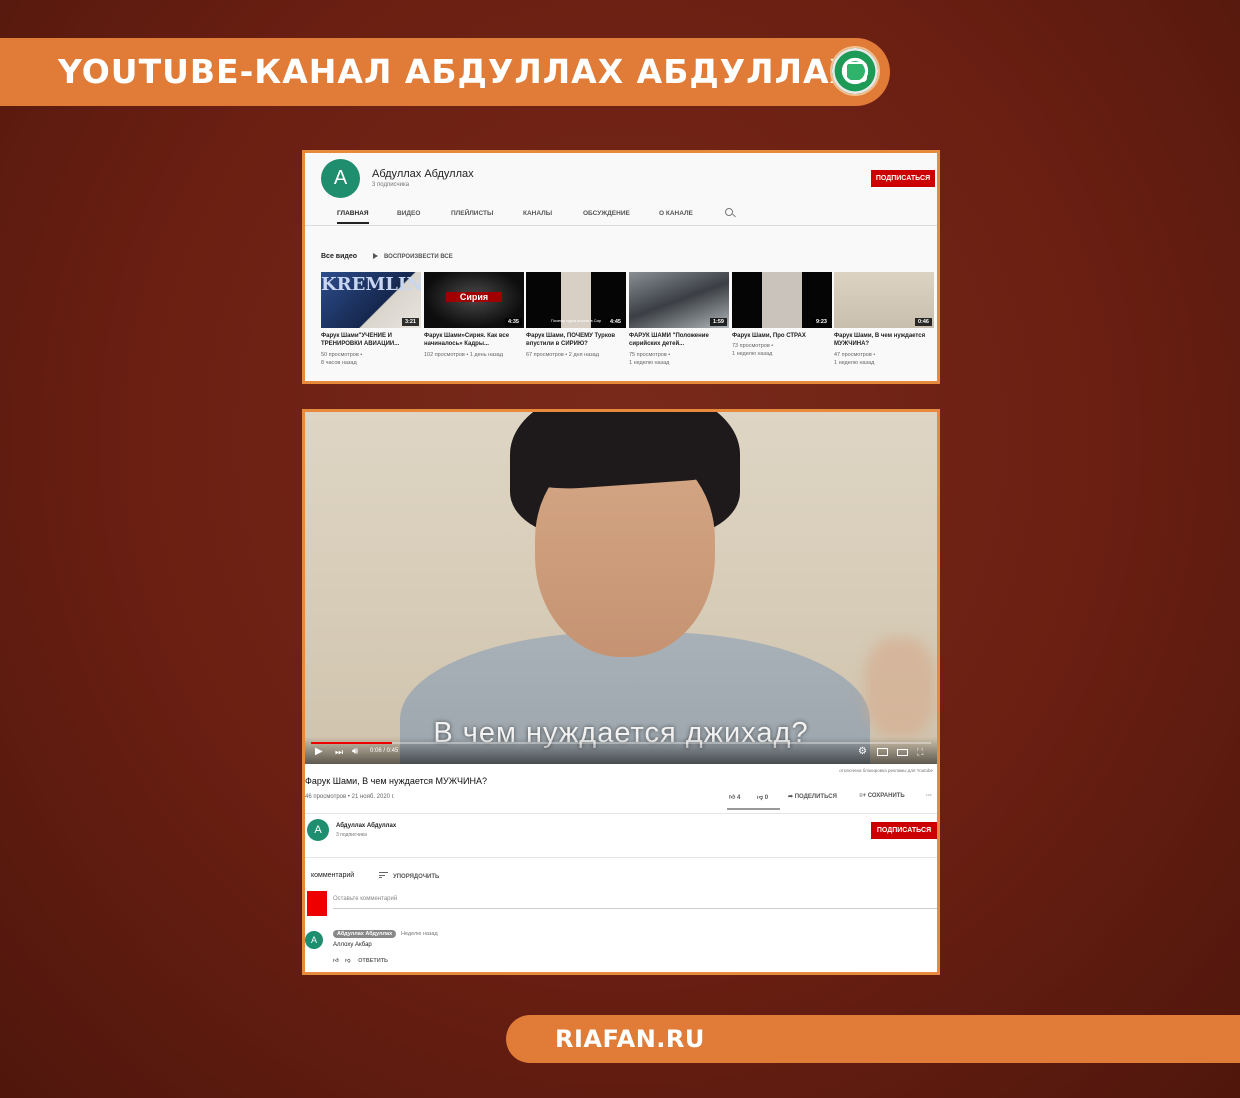  What do you see at coordinates (621, 743) in the screenshot?
I see `progress-bar` at bounding box center [621, 743].